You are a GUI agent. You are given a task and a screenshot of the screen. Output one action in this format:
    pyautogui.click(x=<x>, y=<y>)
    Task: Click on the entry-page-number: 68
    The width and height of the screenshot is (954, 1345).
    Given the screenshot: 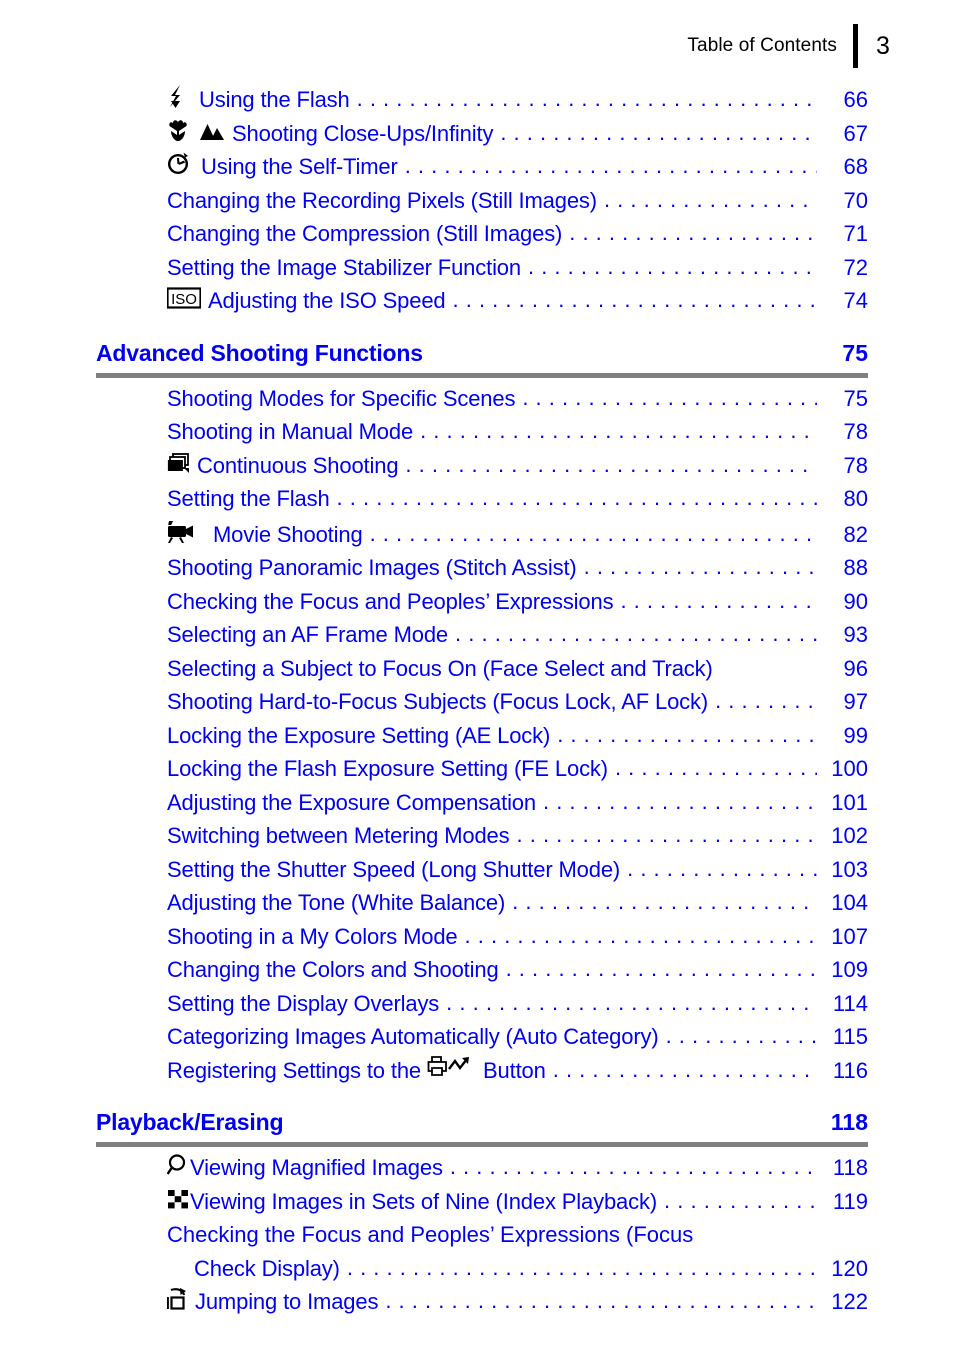 What is the action you would take?
    pyautogui.click(x=855, y=166)
    